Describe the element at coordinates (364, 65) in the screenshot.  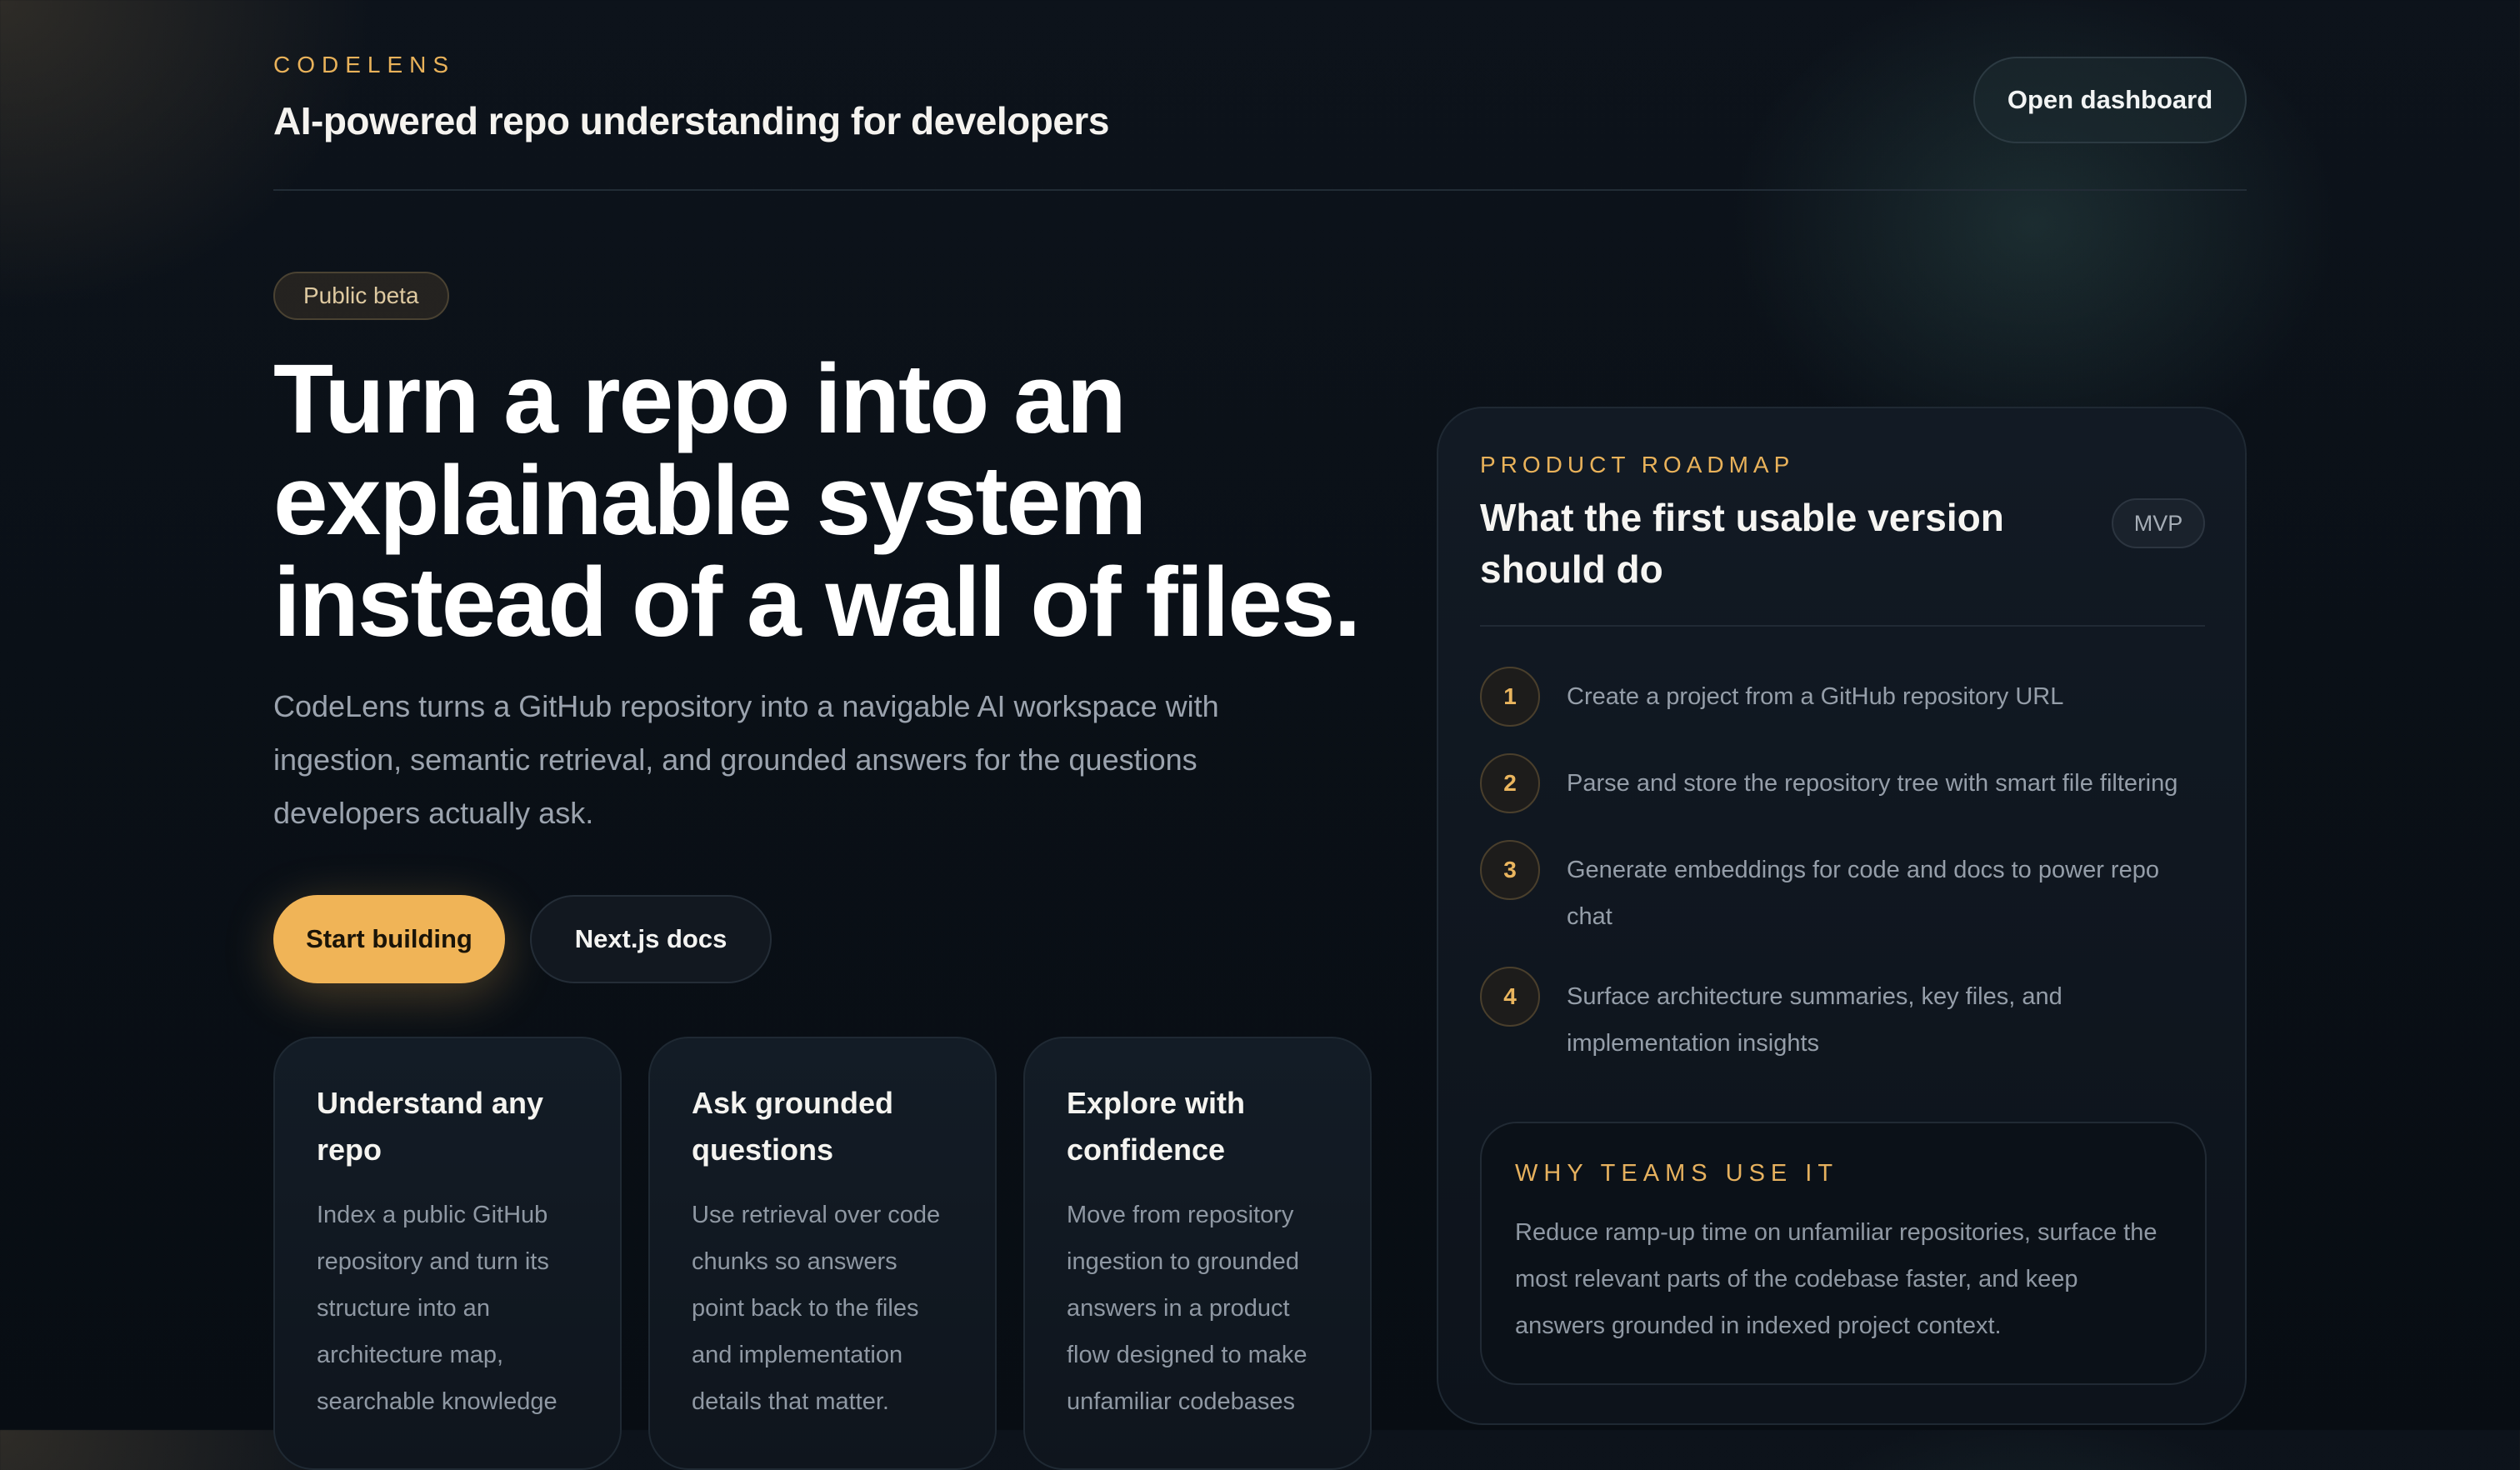
I see `brand-logo: CODELENS` at that location.